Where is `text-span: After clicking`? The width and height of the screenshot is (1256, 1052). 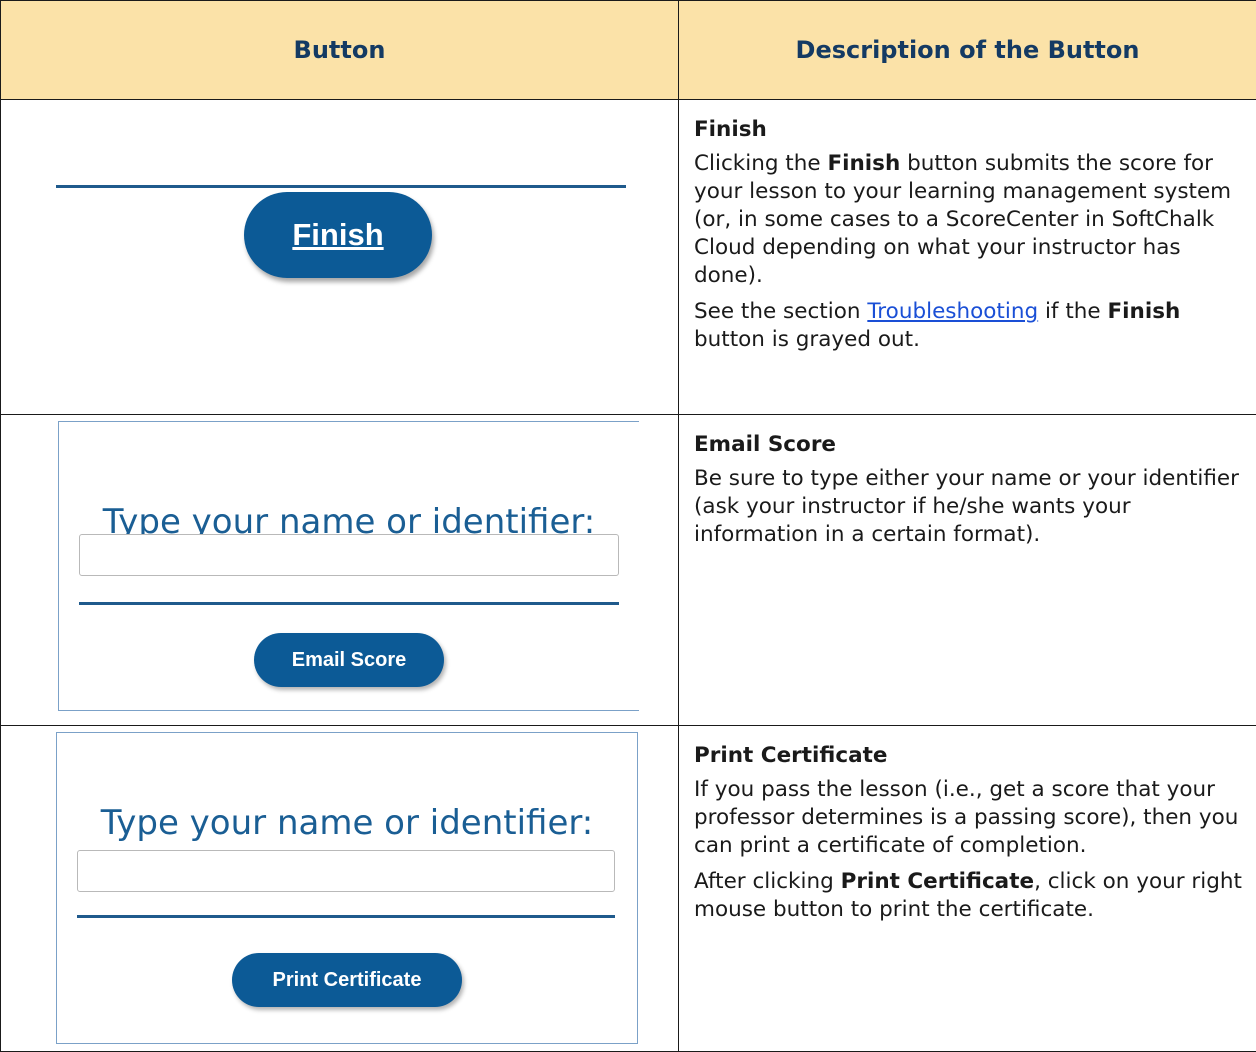
text-span: After clicking is located at coordinates (767, 881).